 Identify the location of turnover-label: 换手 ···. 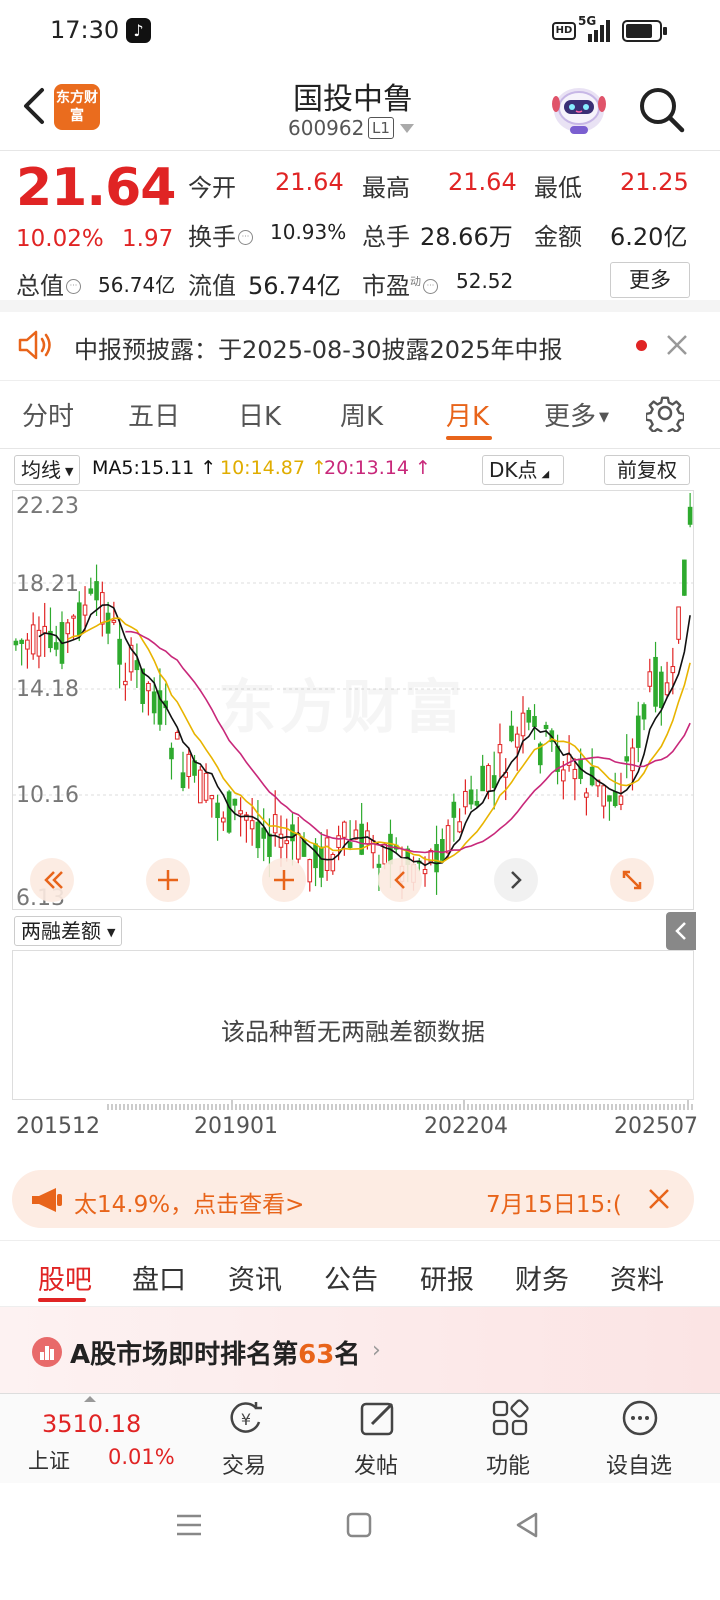
(220, 234).